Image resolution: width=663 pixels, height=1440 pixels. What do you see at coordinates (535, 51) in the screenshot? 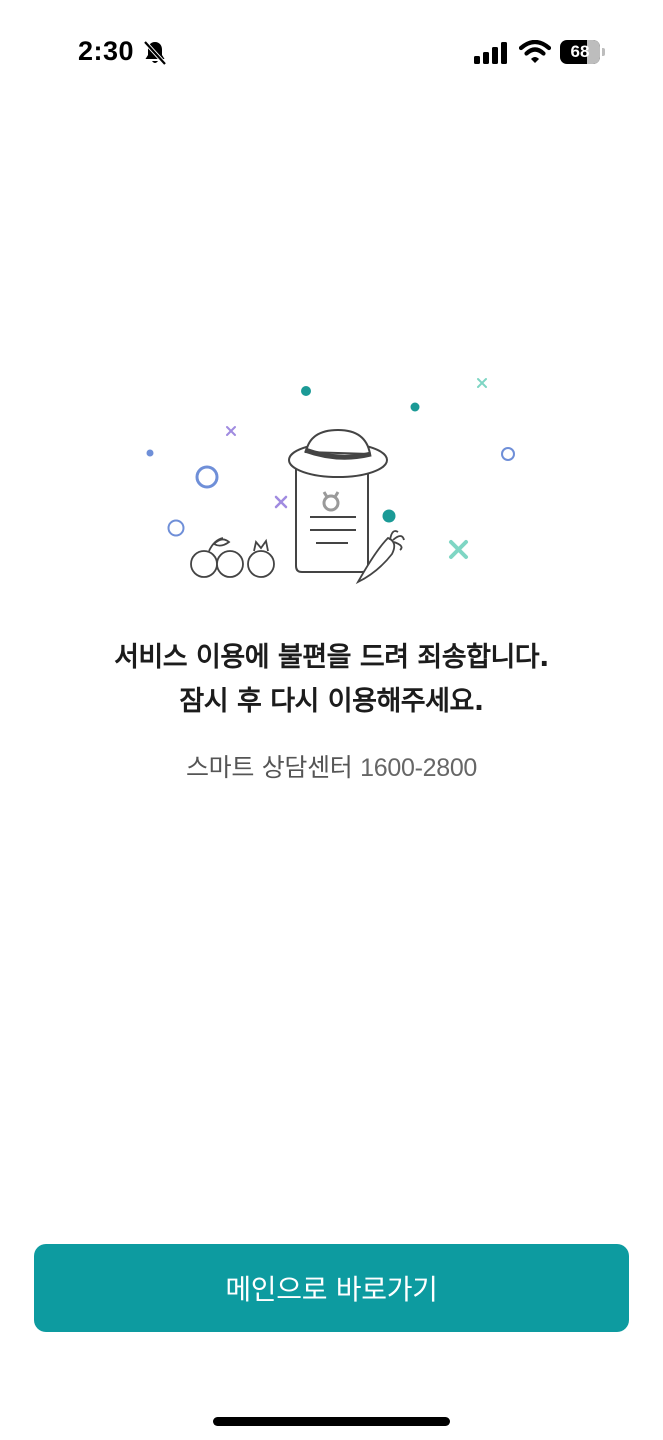
I see `wifi-icon` at bounding box center [535, 51].